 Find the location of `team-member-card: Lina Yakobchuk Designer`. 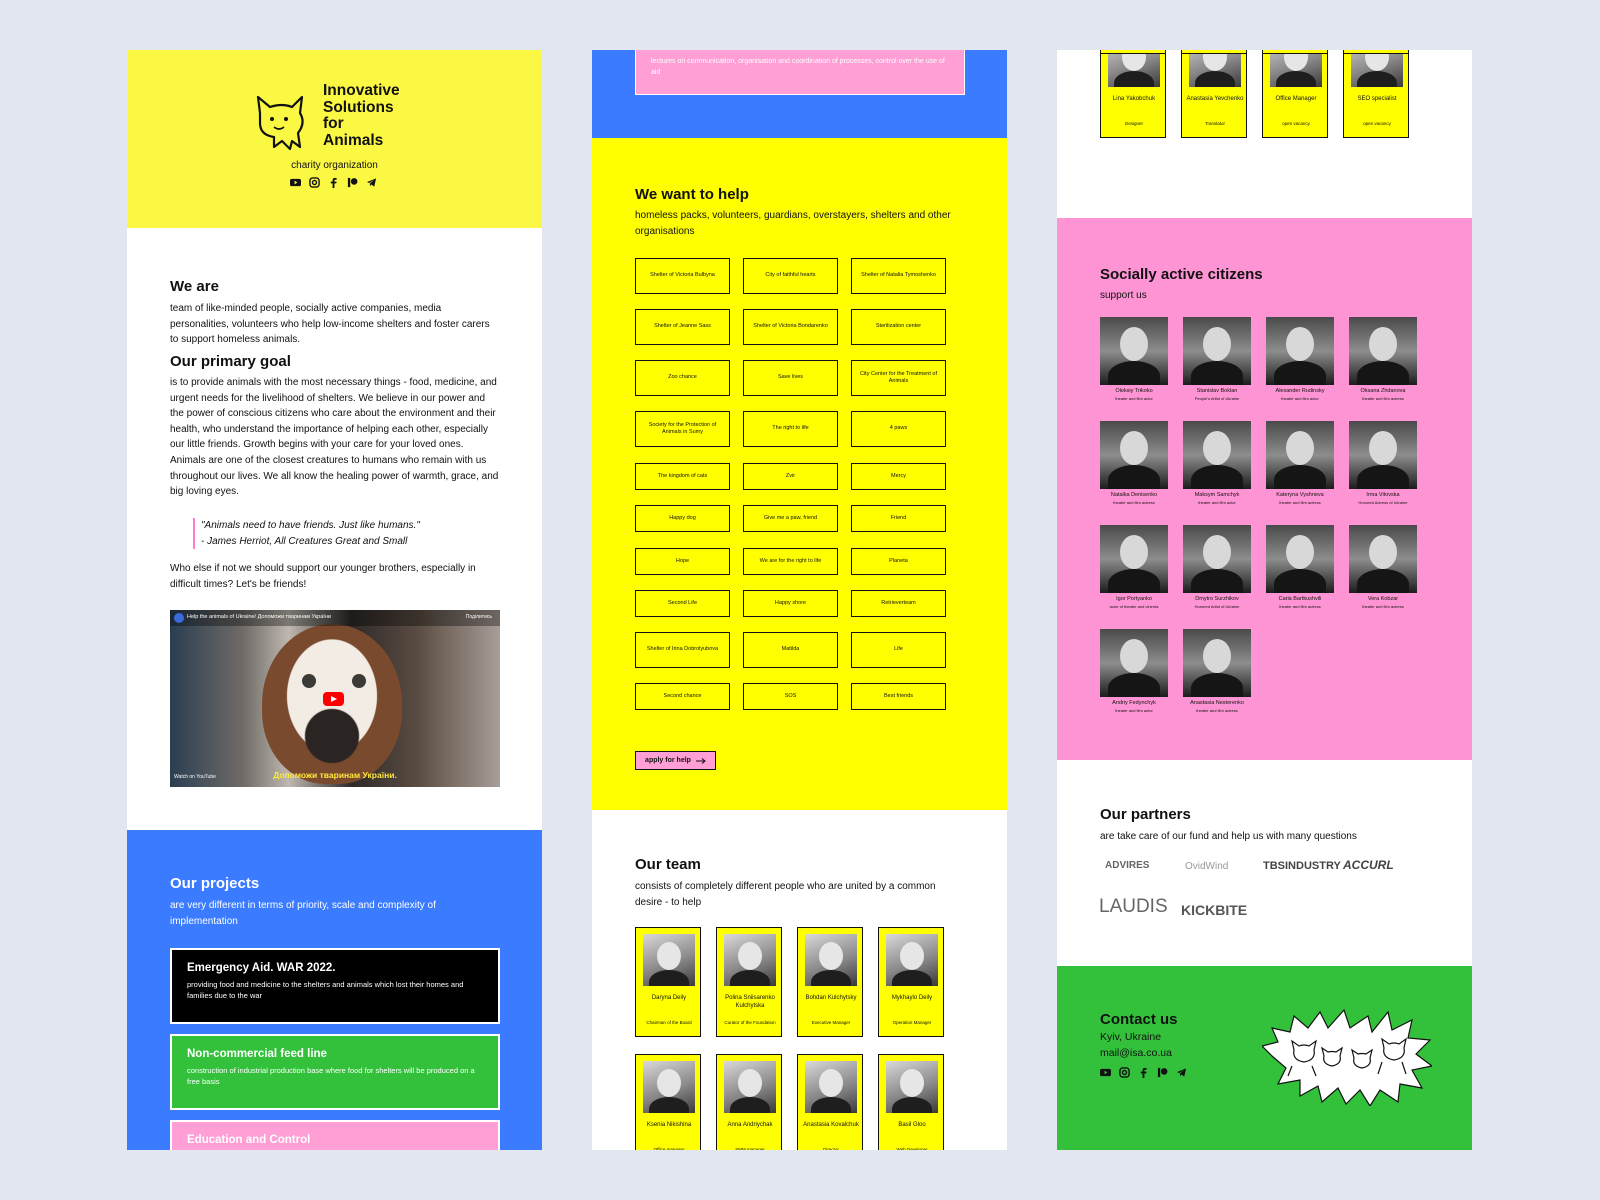

team-member-card: Lina Yakobchuk Designer is located at coordinates (1133, 94).